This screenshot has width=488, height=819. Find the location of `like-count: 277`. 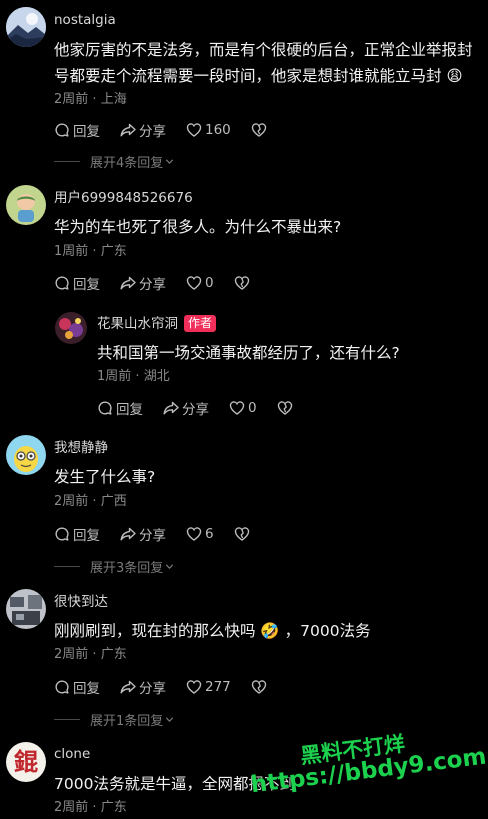

like-count: 277 is located at coordinates (218, 687).